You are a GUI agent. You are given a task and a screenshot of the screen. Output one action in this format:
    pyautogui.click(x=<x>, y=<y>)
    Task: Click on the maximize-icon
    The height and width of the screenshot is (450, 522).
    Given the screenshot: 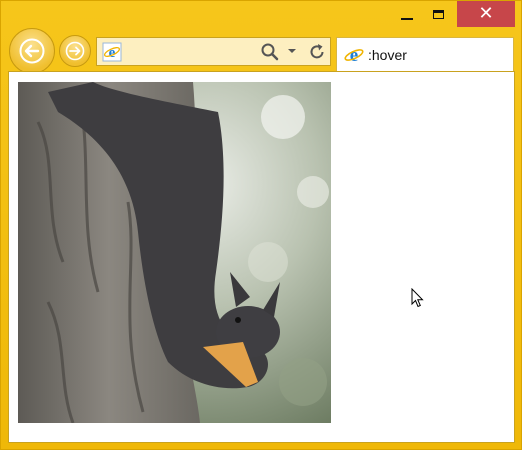 What is the action you would take?
    pyautogui.click(x=438, y=14)
    